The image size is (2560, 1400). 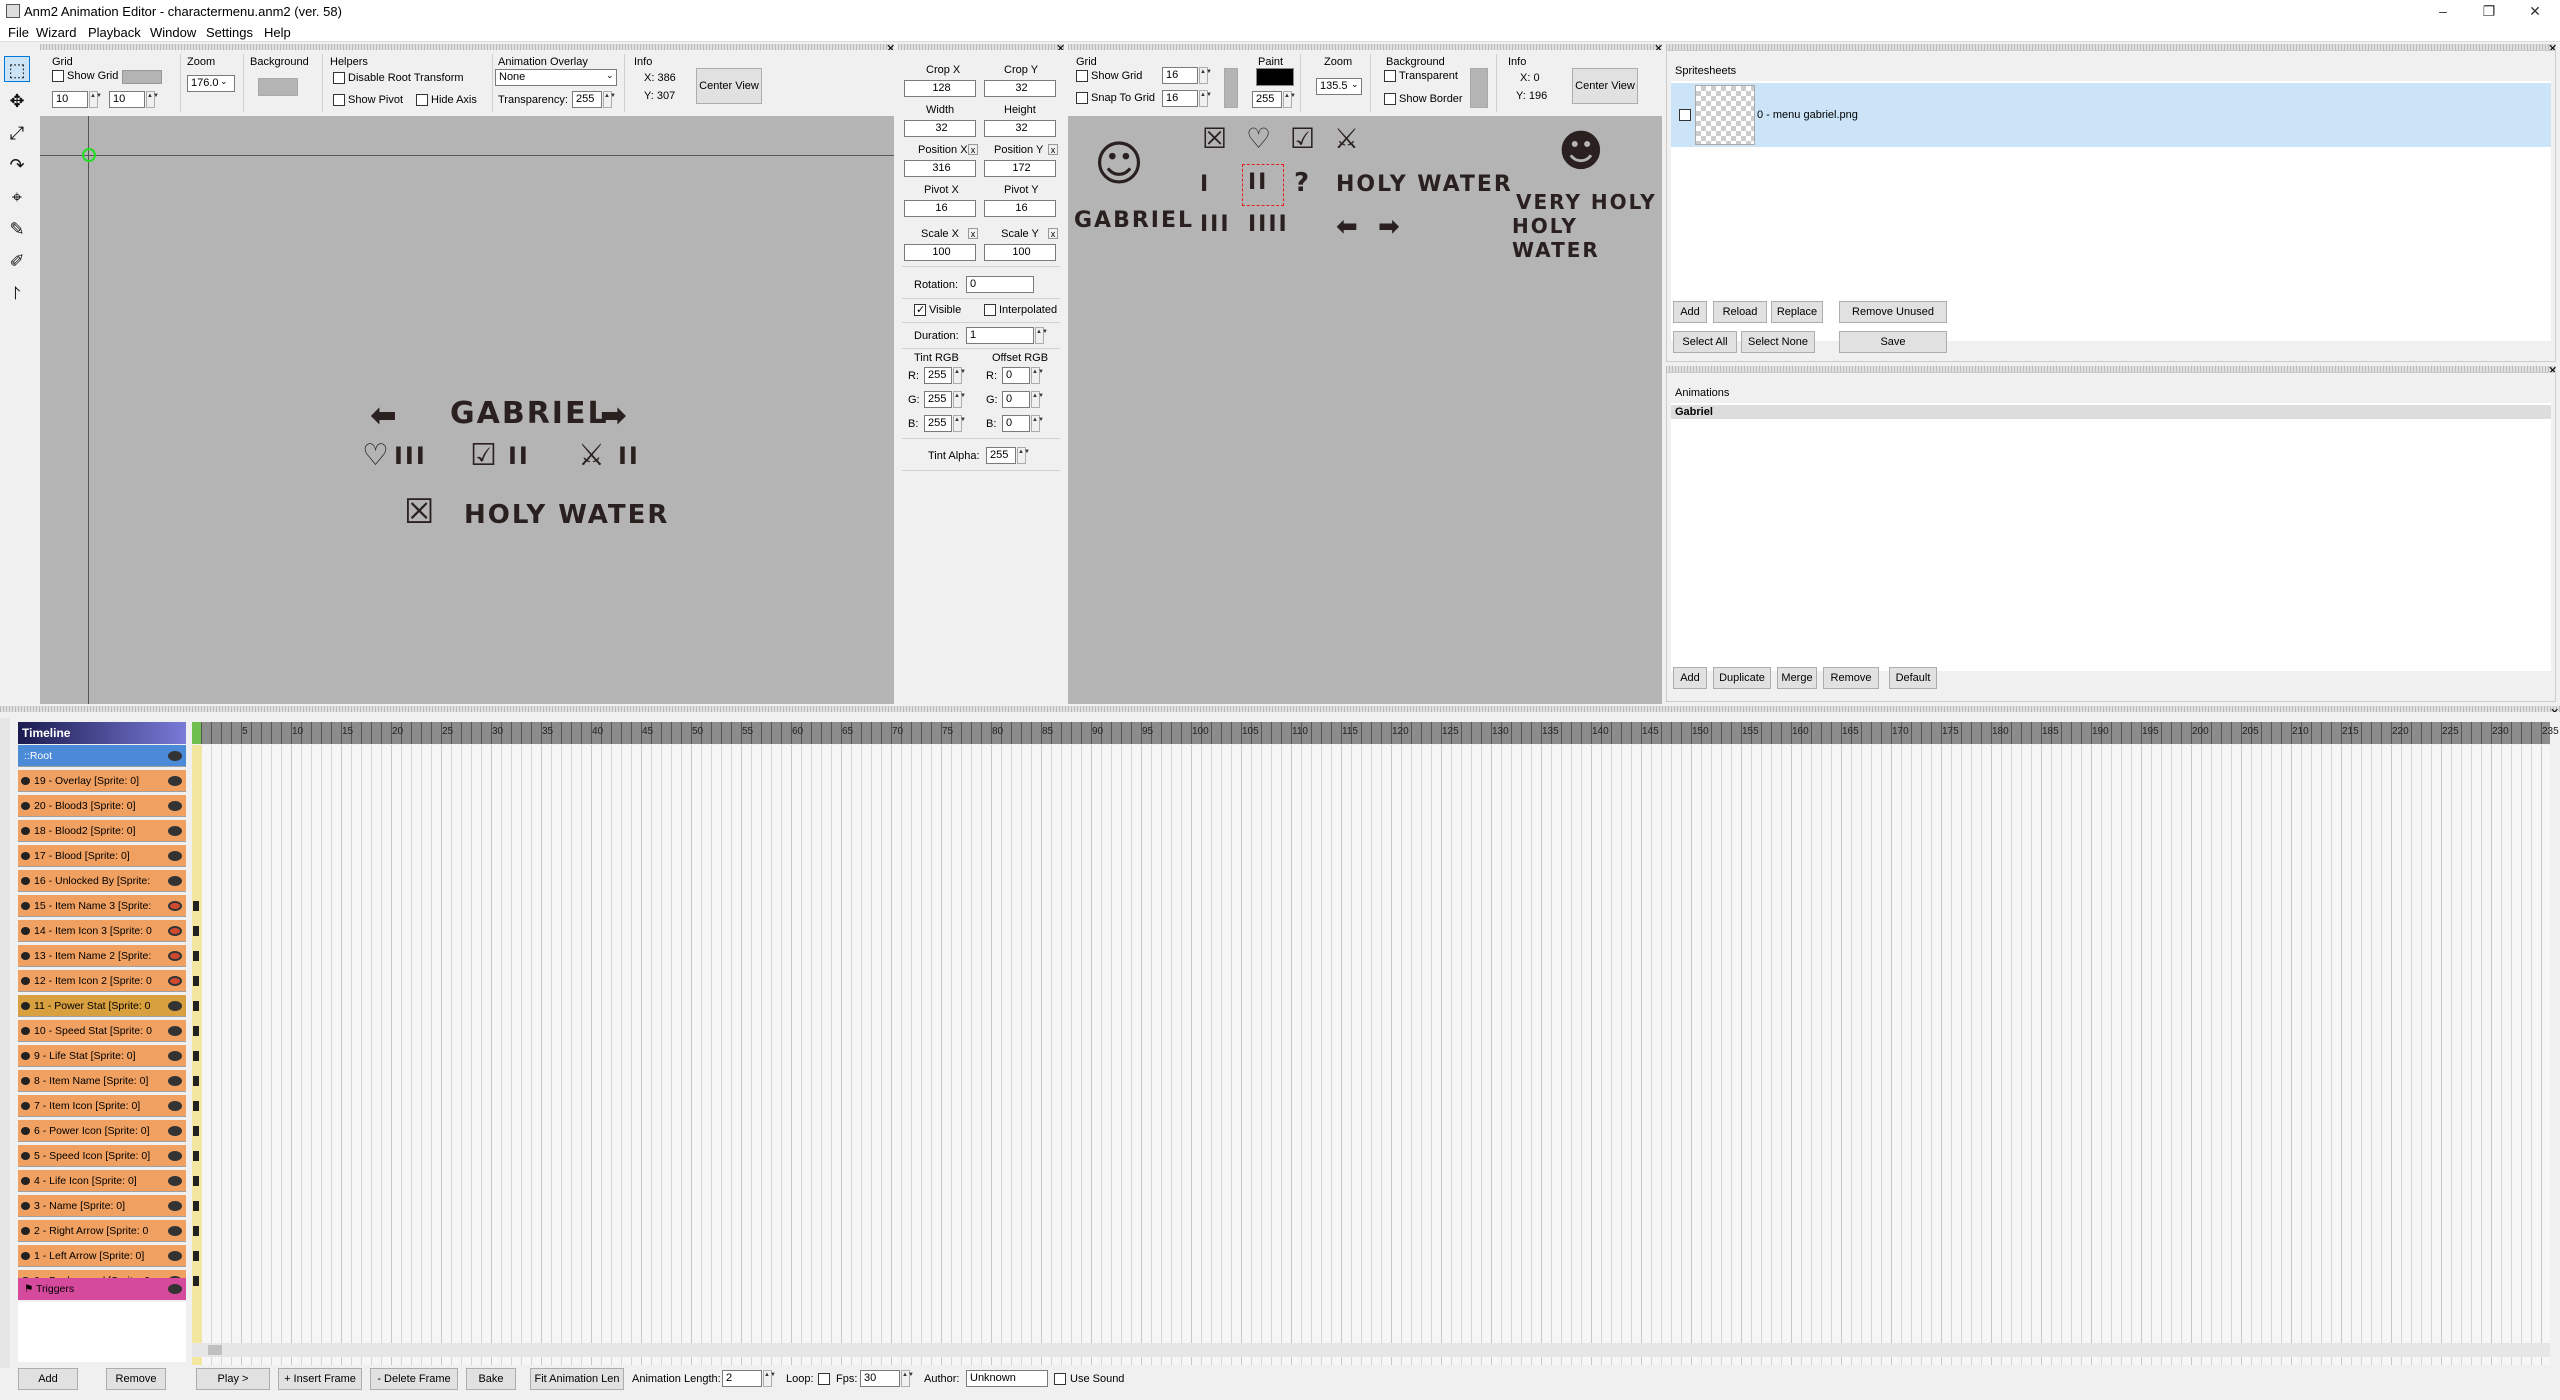 What do you see at coordinates (102, 931) in the screenshot?
I see `layer-row: 14 - Item Icon 3 [Sprite: 0` at bounding box center [102, 931].